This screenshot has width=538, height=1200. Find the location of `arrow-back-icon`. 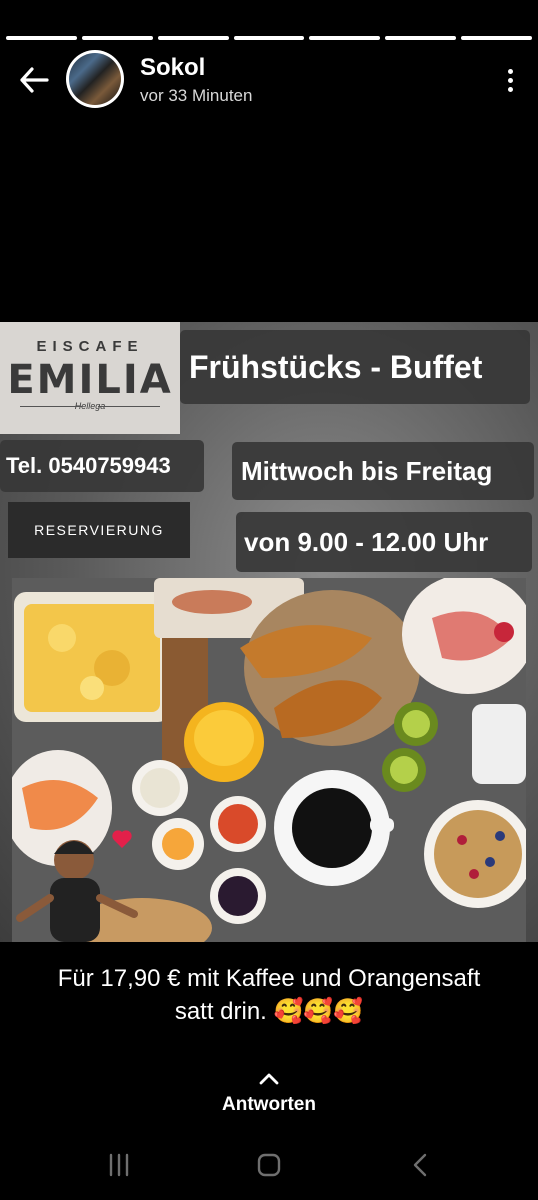

arrow-back-icon is located at coordinates (34, 80).